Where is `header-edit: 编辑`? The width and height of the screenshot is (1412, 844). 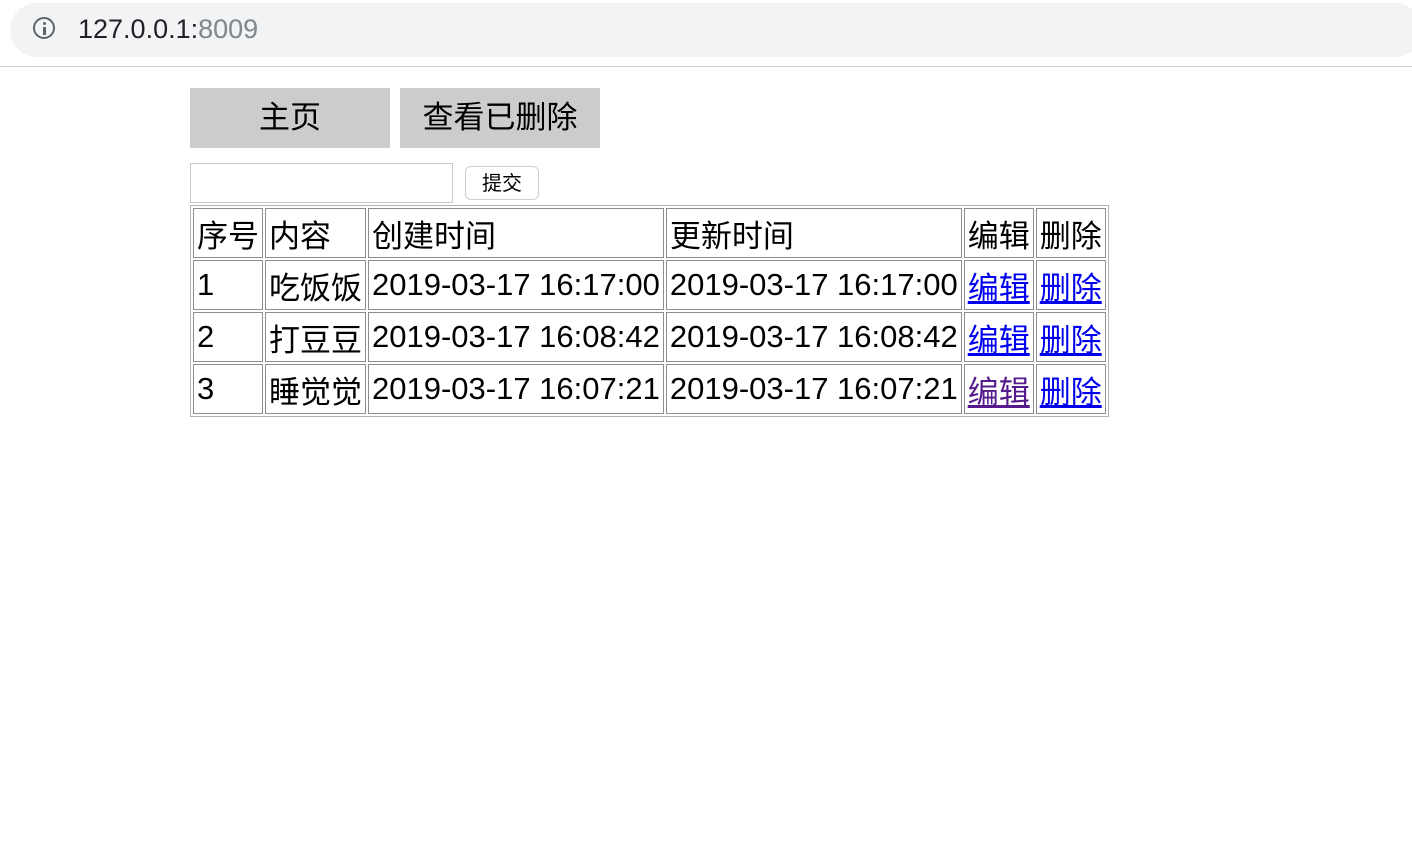 header-edit: 编辑 is located at coordinates (998, 233).